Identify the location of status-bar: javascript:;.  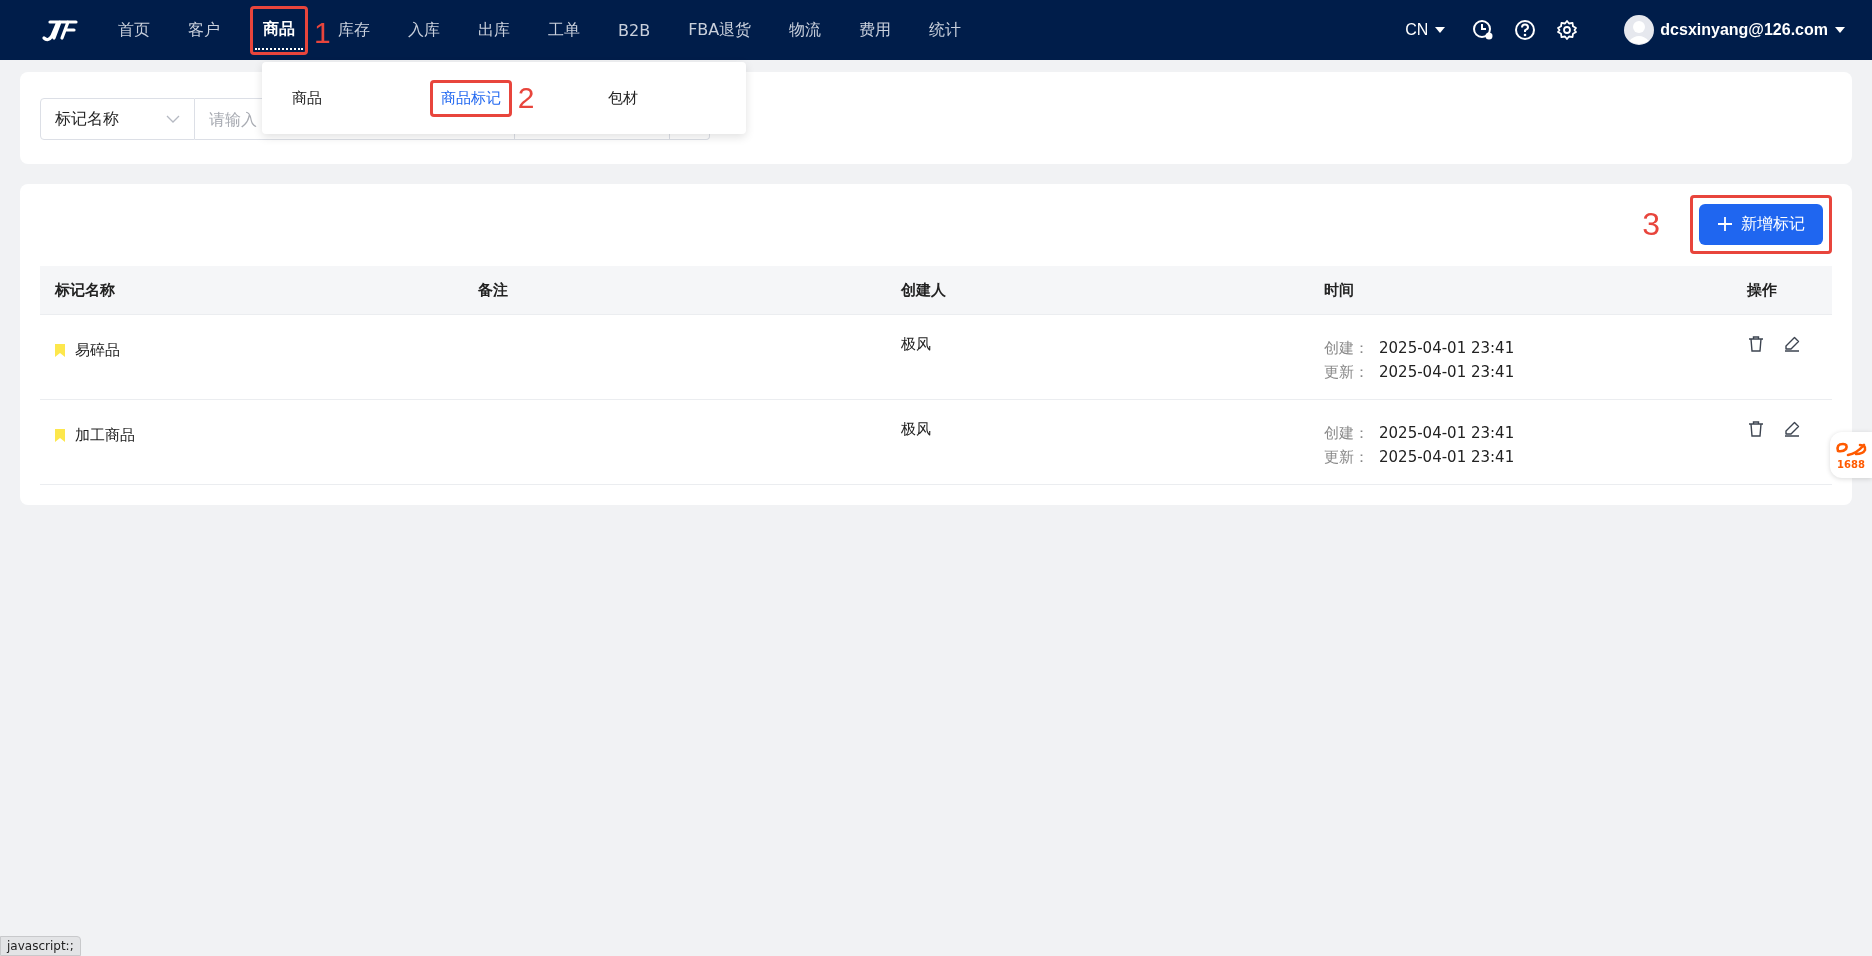
(40, 946).